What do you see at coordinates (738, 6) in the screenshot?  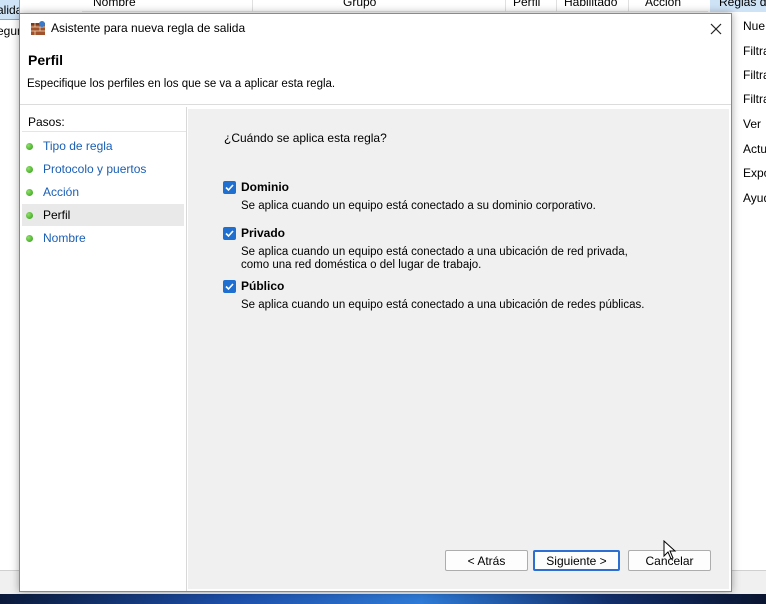 I see `bg-actions-title: Reglas de` at bounding box center [738, 6].